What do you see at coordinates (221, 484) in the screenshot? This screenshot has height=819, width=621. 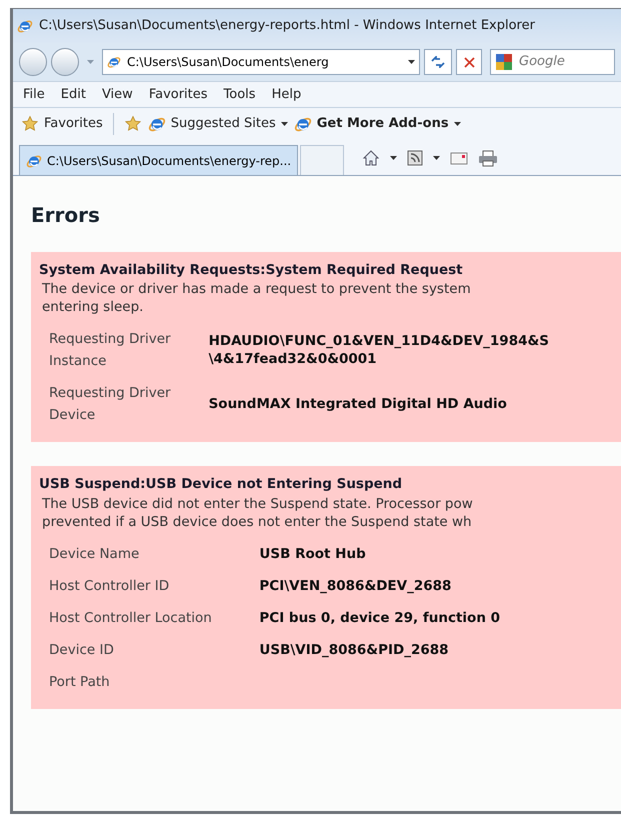 I see `error-title: USB Suspend:USB Device not Entering Suspend` at bounding box center [221, 484].